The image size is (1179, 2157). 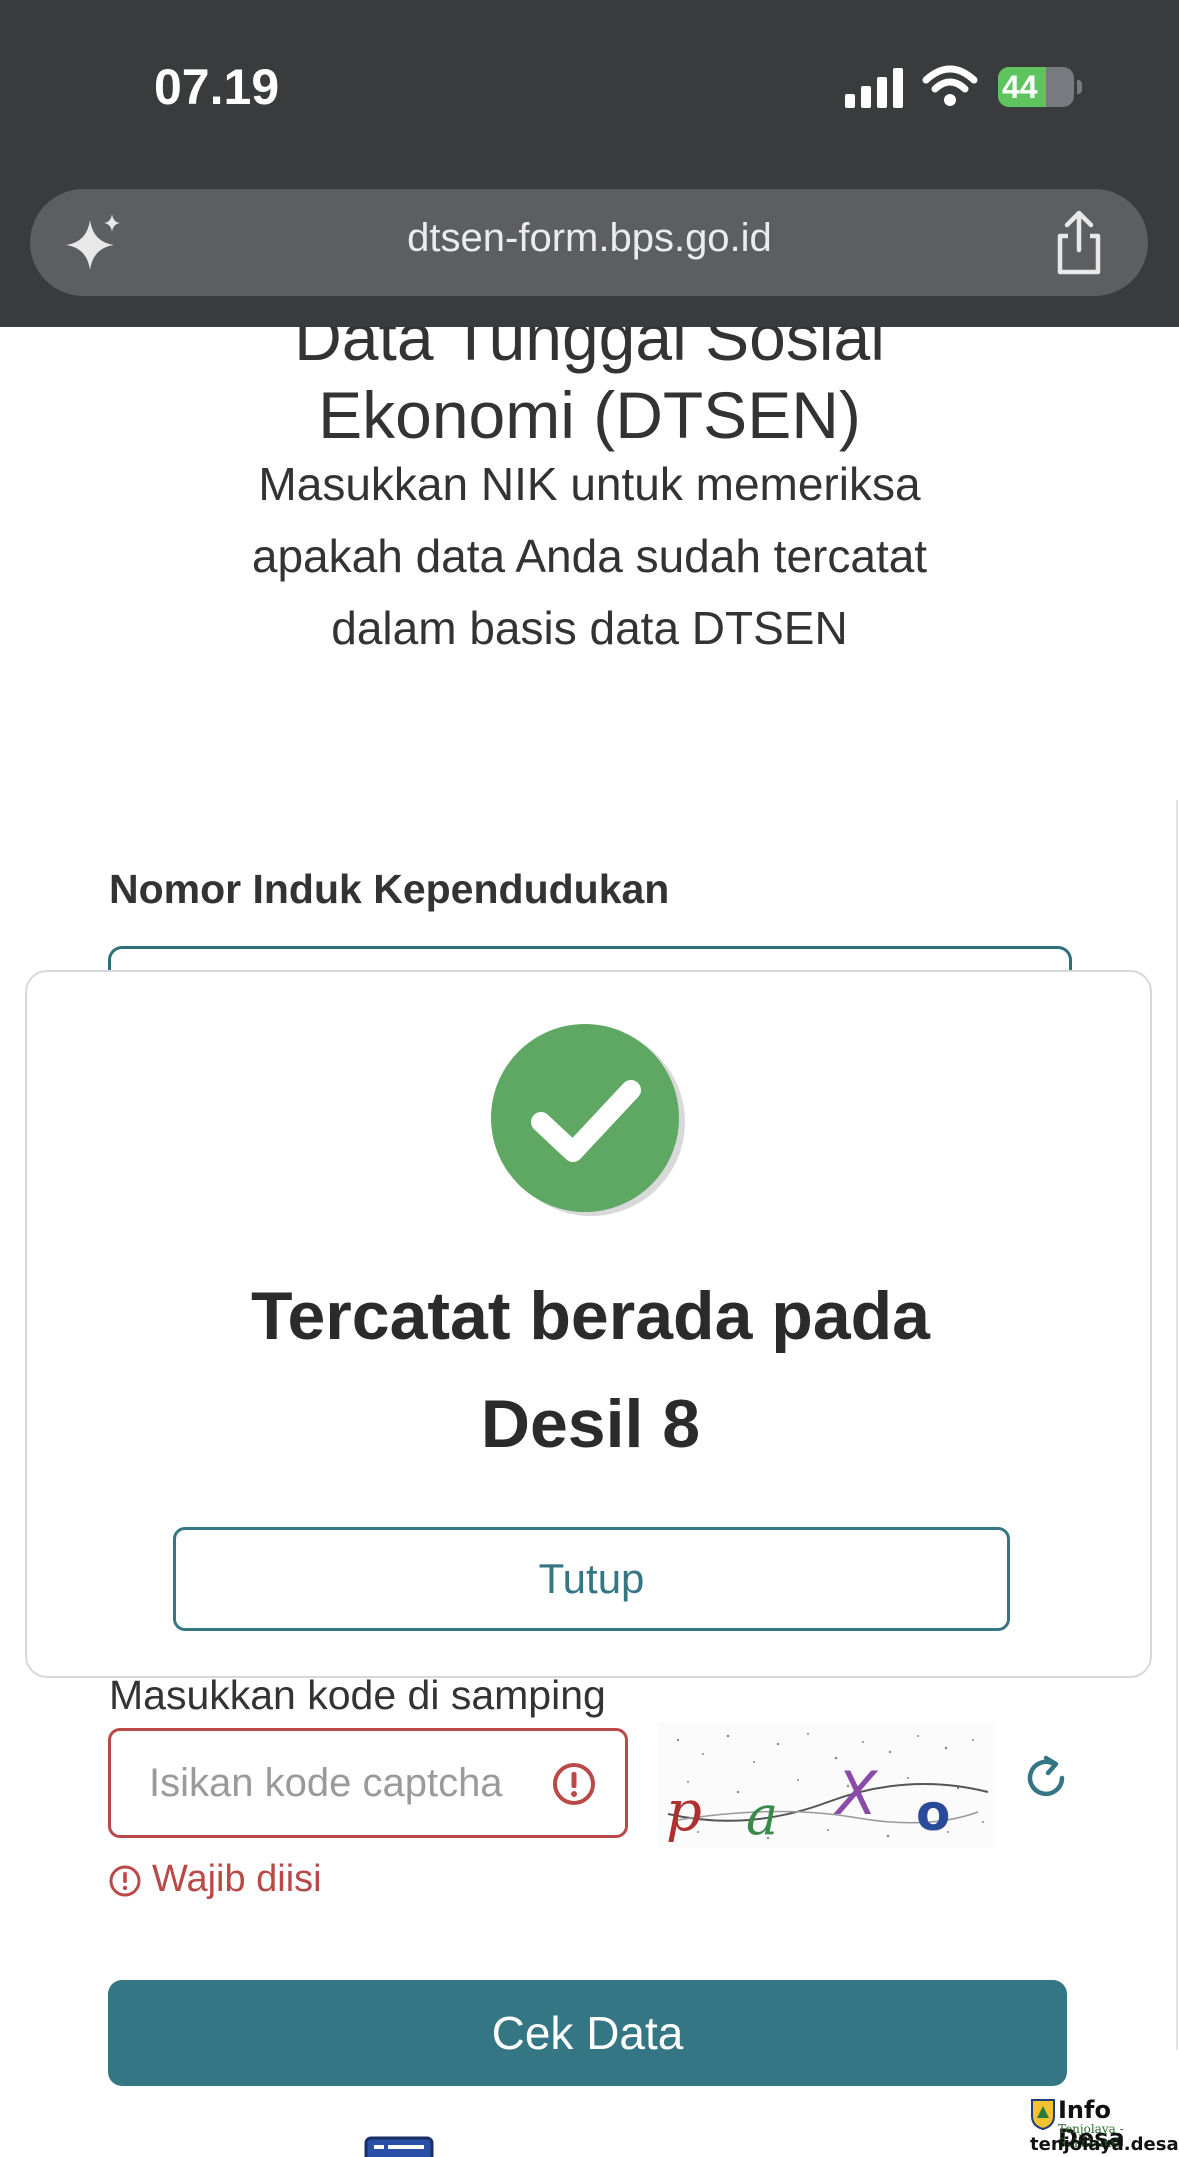 What do you see at coordinates (590, 1316) in the screenshot?
I see `modal-title-line1: Tercatat berada pada` at bounding box center [590, 1316].